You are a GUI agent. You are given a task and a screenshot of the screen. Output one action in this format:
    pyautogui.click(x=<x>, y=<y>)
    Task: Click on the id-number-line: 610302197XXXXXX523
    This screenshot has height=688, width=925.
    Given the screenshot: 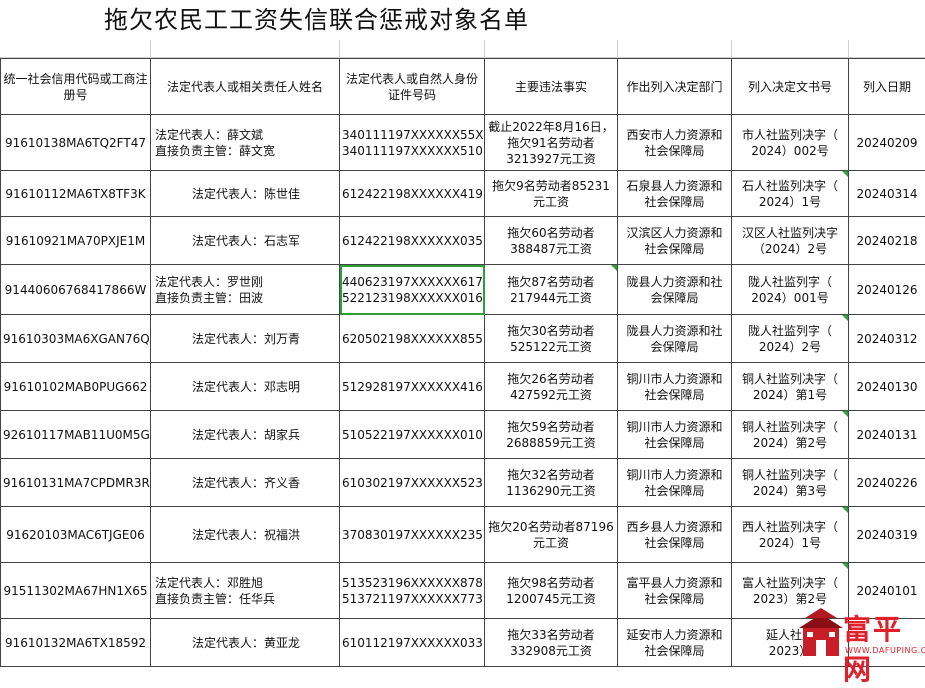 What is the action you would take?
    pyautogui.click(x=412, y=483)
    